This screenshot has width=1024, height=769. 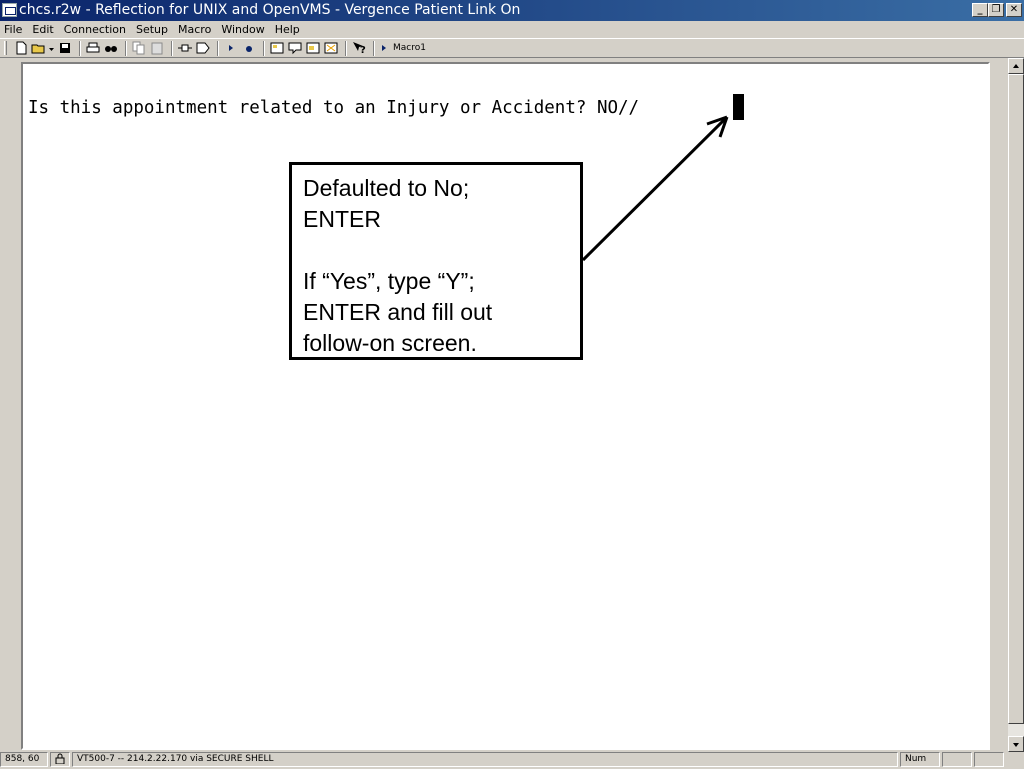 What do you see at coordinates (42, 29) in the screenshot?
I see `menu-edit: Edit` at bounding box center [42, 29].